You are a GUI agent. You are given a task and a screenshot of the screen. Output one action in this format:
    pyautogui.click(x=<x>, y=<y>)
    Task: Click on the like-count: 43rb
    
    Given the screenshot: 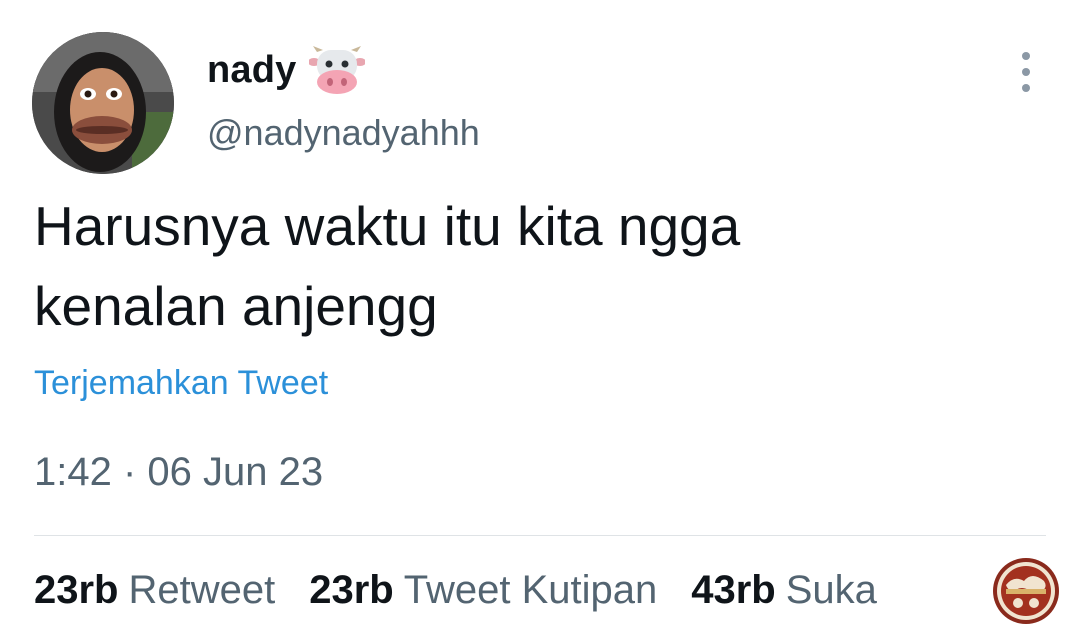 What is the action you would take?
    pyautogui.click(x=733, y=590)
    